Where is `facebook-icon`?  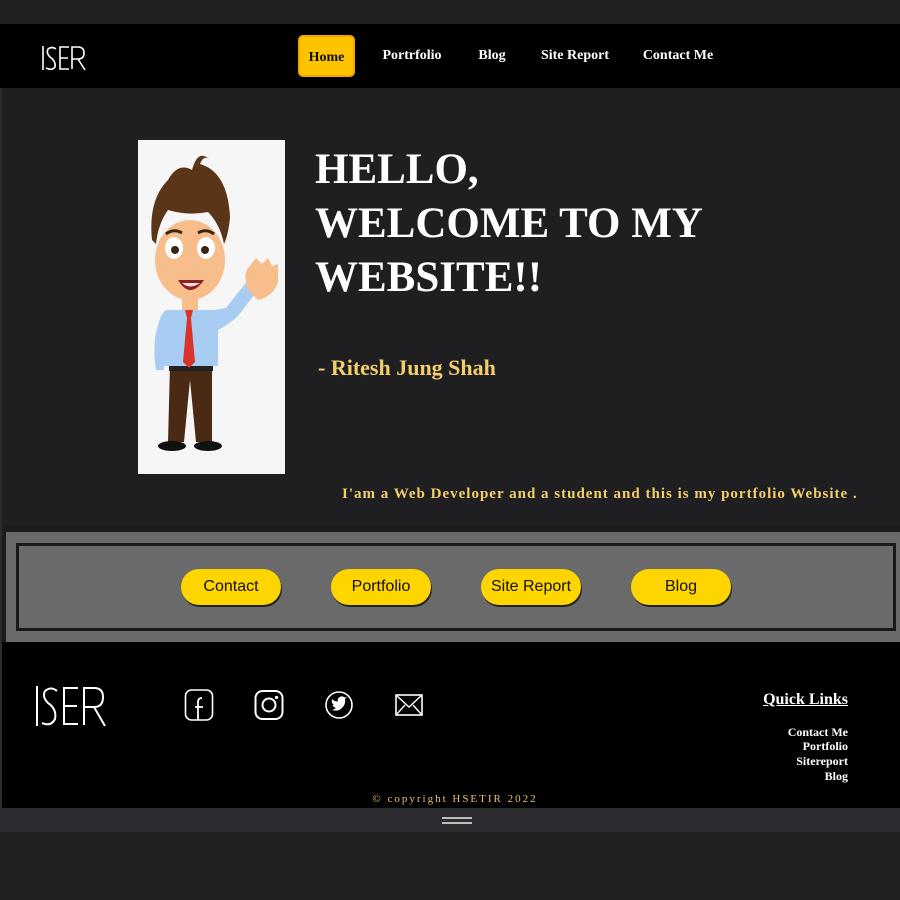 facebook-icon is located at coordinates (199, 705).